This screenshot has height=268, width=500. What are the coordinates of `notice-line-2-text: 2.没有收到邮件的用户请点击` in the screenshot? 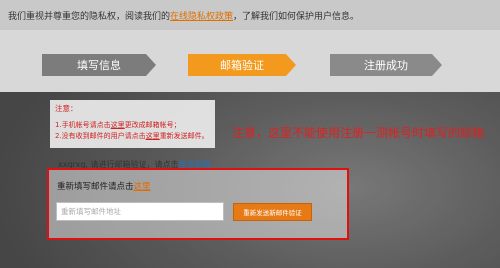 It's located at (100, 136).